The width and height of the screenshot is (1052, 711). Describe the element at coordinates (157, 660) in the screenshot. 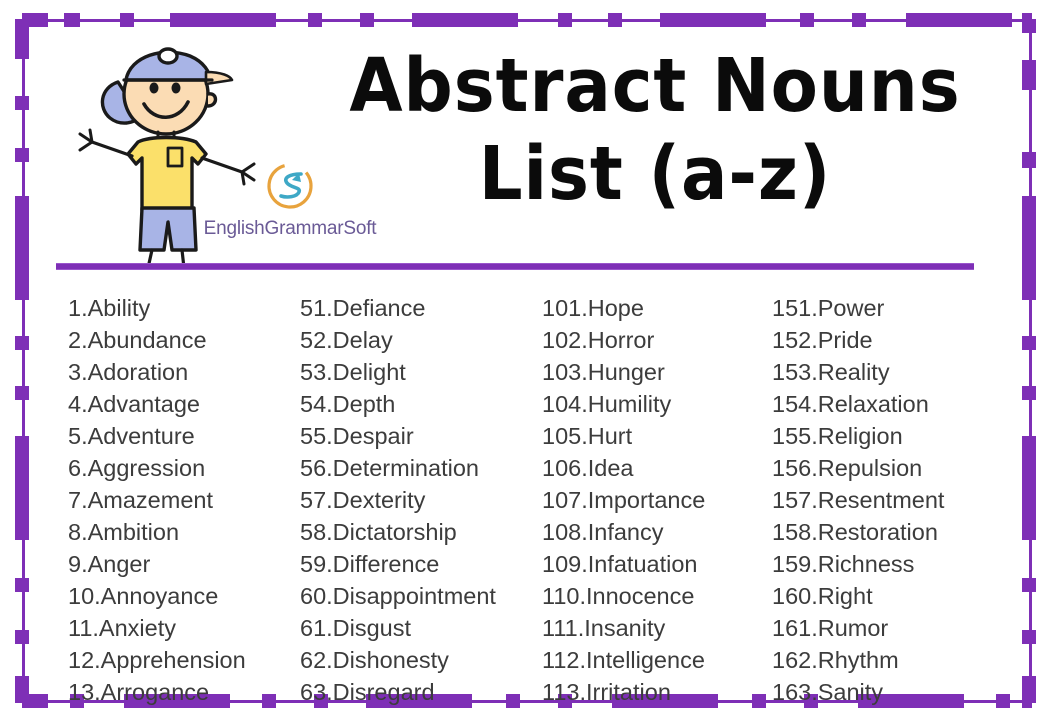

I see `noun-entry: 12.Apprehension` at that location.